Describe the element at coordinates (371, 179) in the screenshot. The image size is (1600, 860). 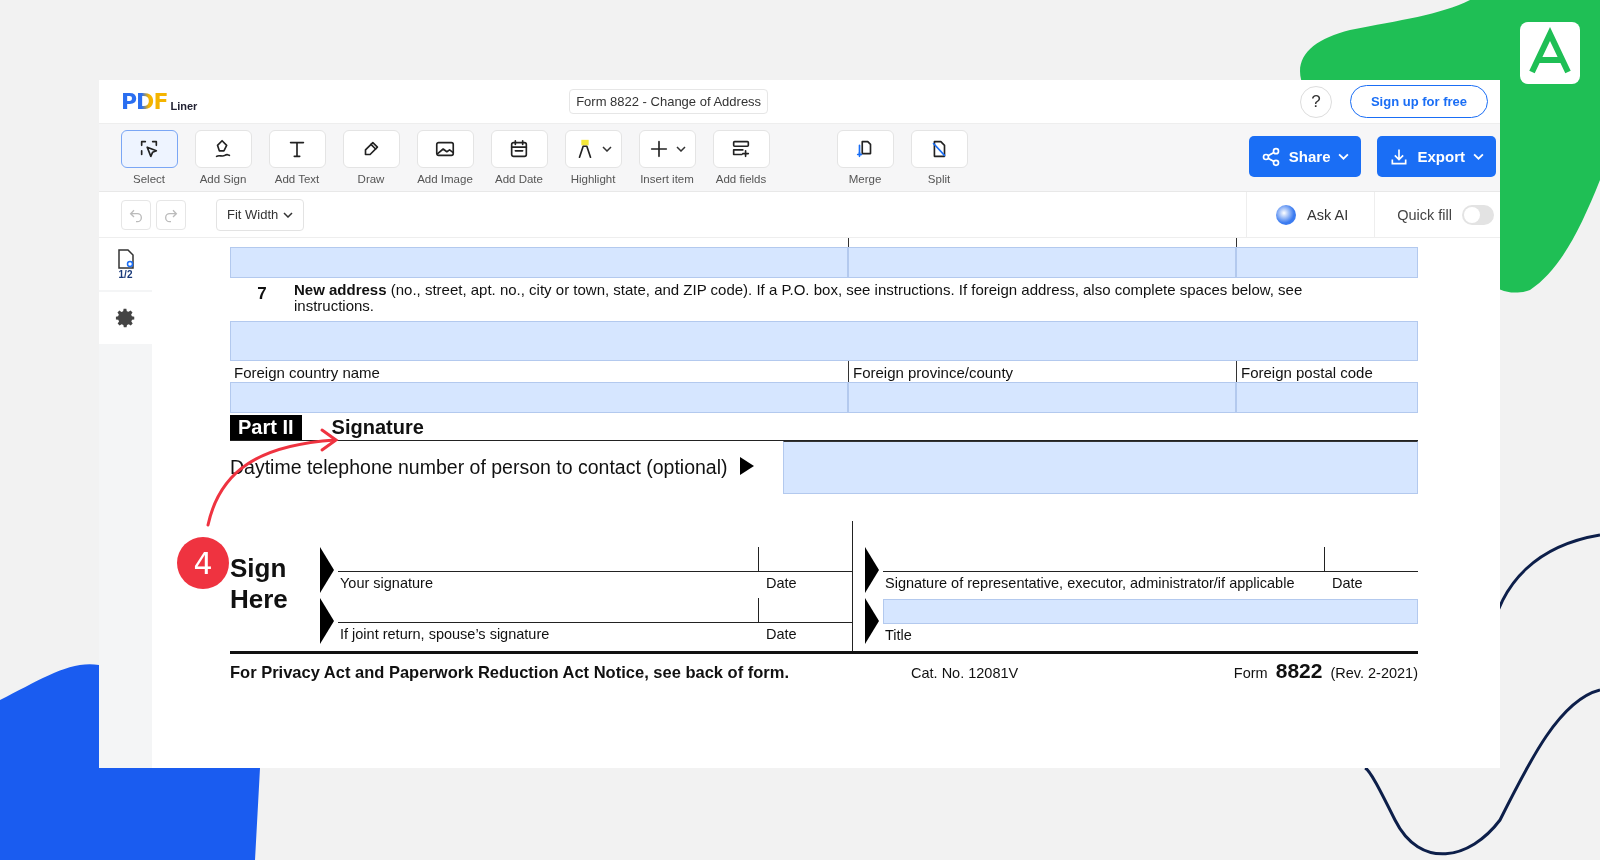
I see `tool-label: Draw` at that location.